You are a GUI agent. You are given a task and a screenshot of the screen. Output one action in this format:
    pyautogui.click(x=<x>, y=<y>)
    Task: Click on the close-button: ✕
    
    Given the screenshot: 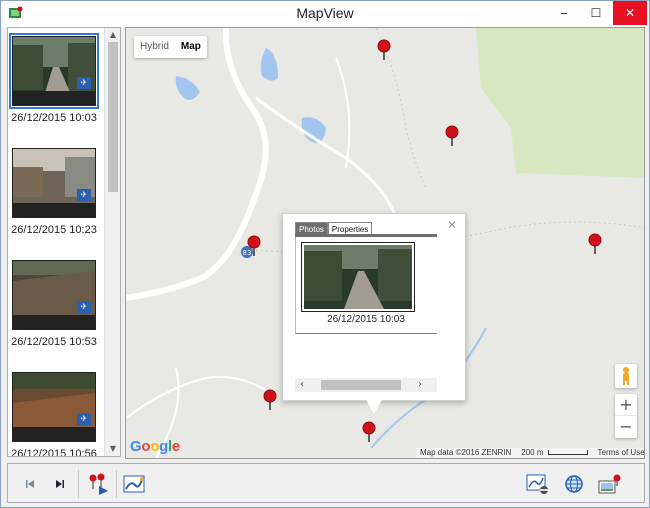 What is the action you would take?
    pyautogui.click(x=630, y=13)
    